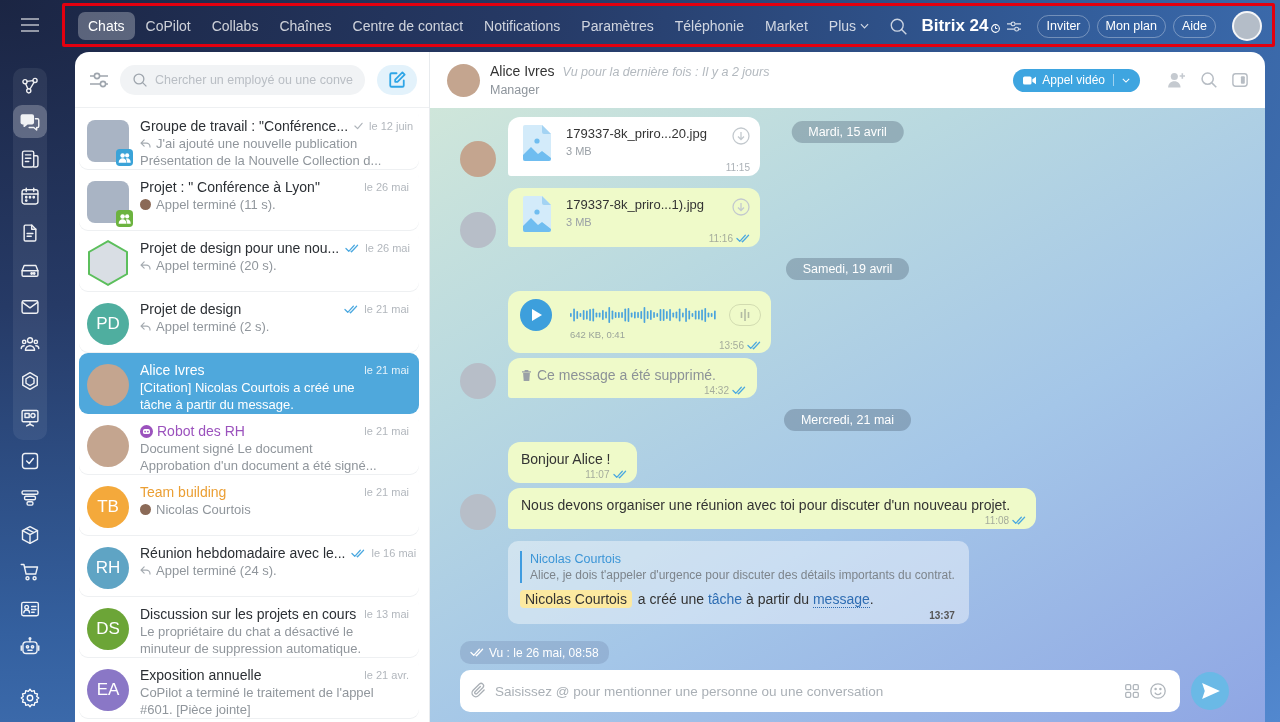 This screenshot has width=1280, height=722. Describe the element at coordinates (617, 26) in the screenshot. I see `nav-tab: Paramètres` at that location.